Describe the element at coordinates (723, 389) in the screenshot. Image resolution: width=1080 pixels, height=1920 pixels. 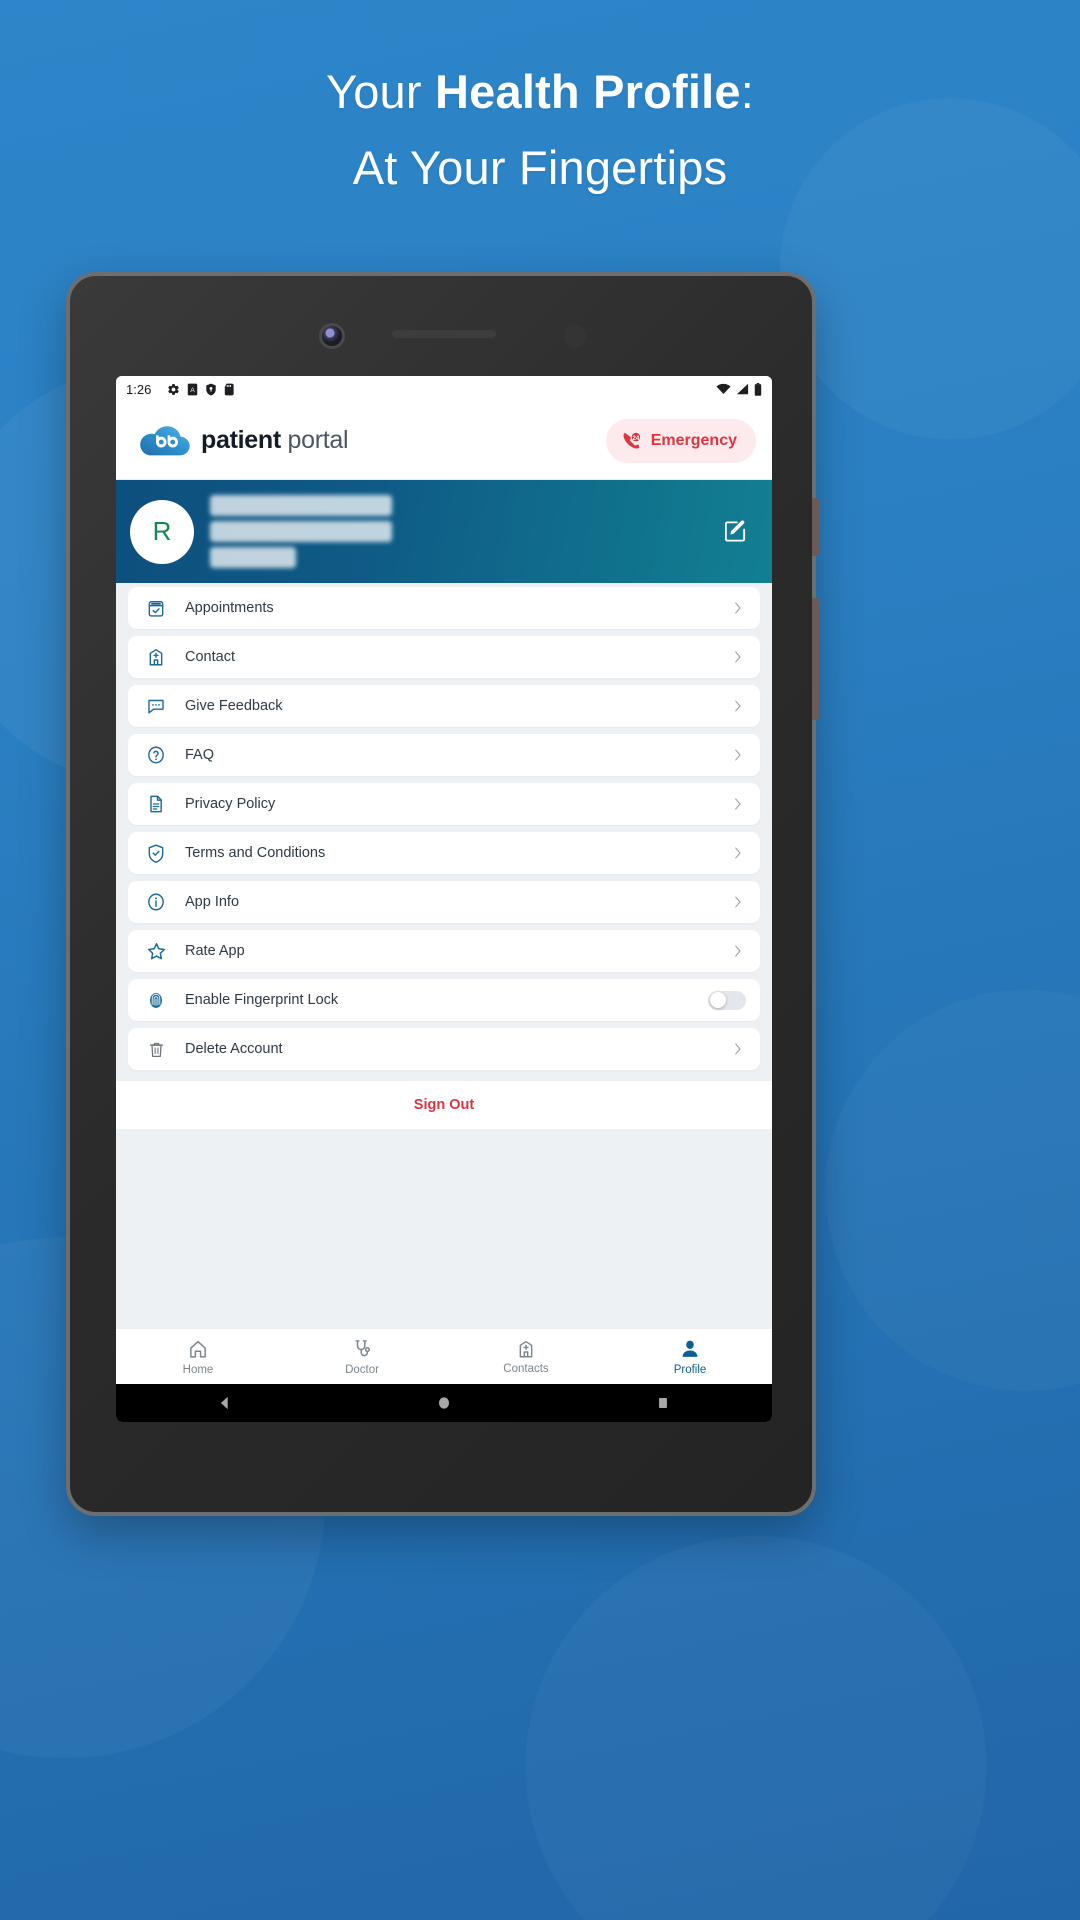
I see `wifi-icon` at that location.